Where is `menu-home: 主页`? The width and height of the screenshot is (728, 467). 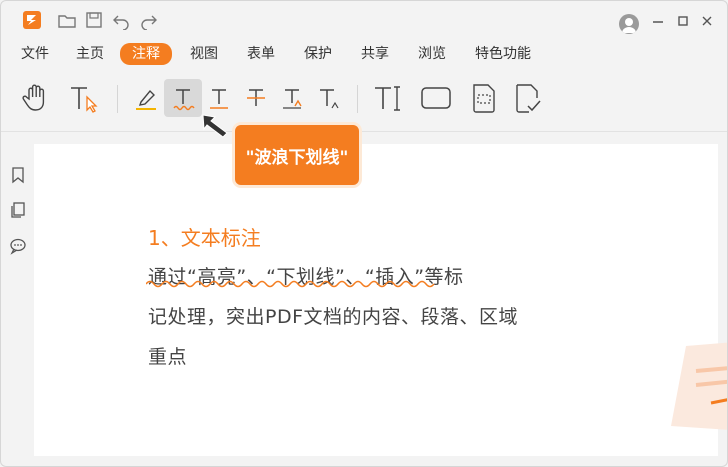
menu-home: 主页 is located at coordinates (90, 54).